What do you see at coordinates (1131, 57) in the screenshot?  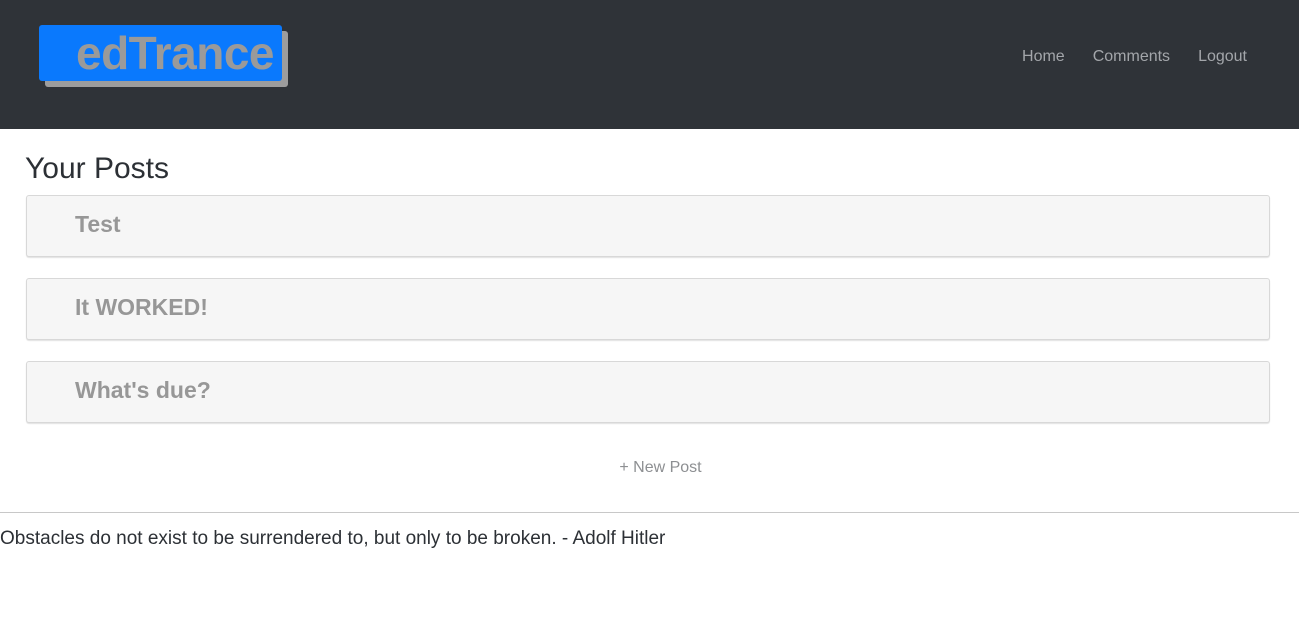 I see `nav-link-comments: Comments` at bounding box center [1131, 57].